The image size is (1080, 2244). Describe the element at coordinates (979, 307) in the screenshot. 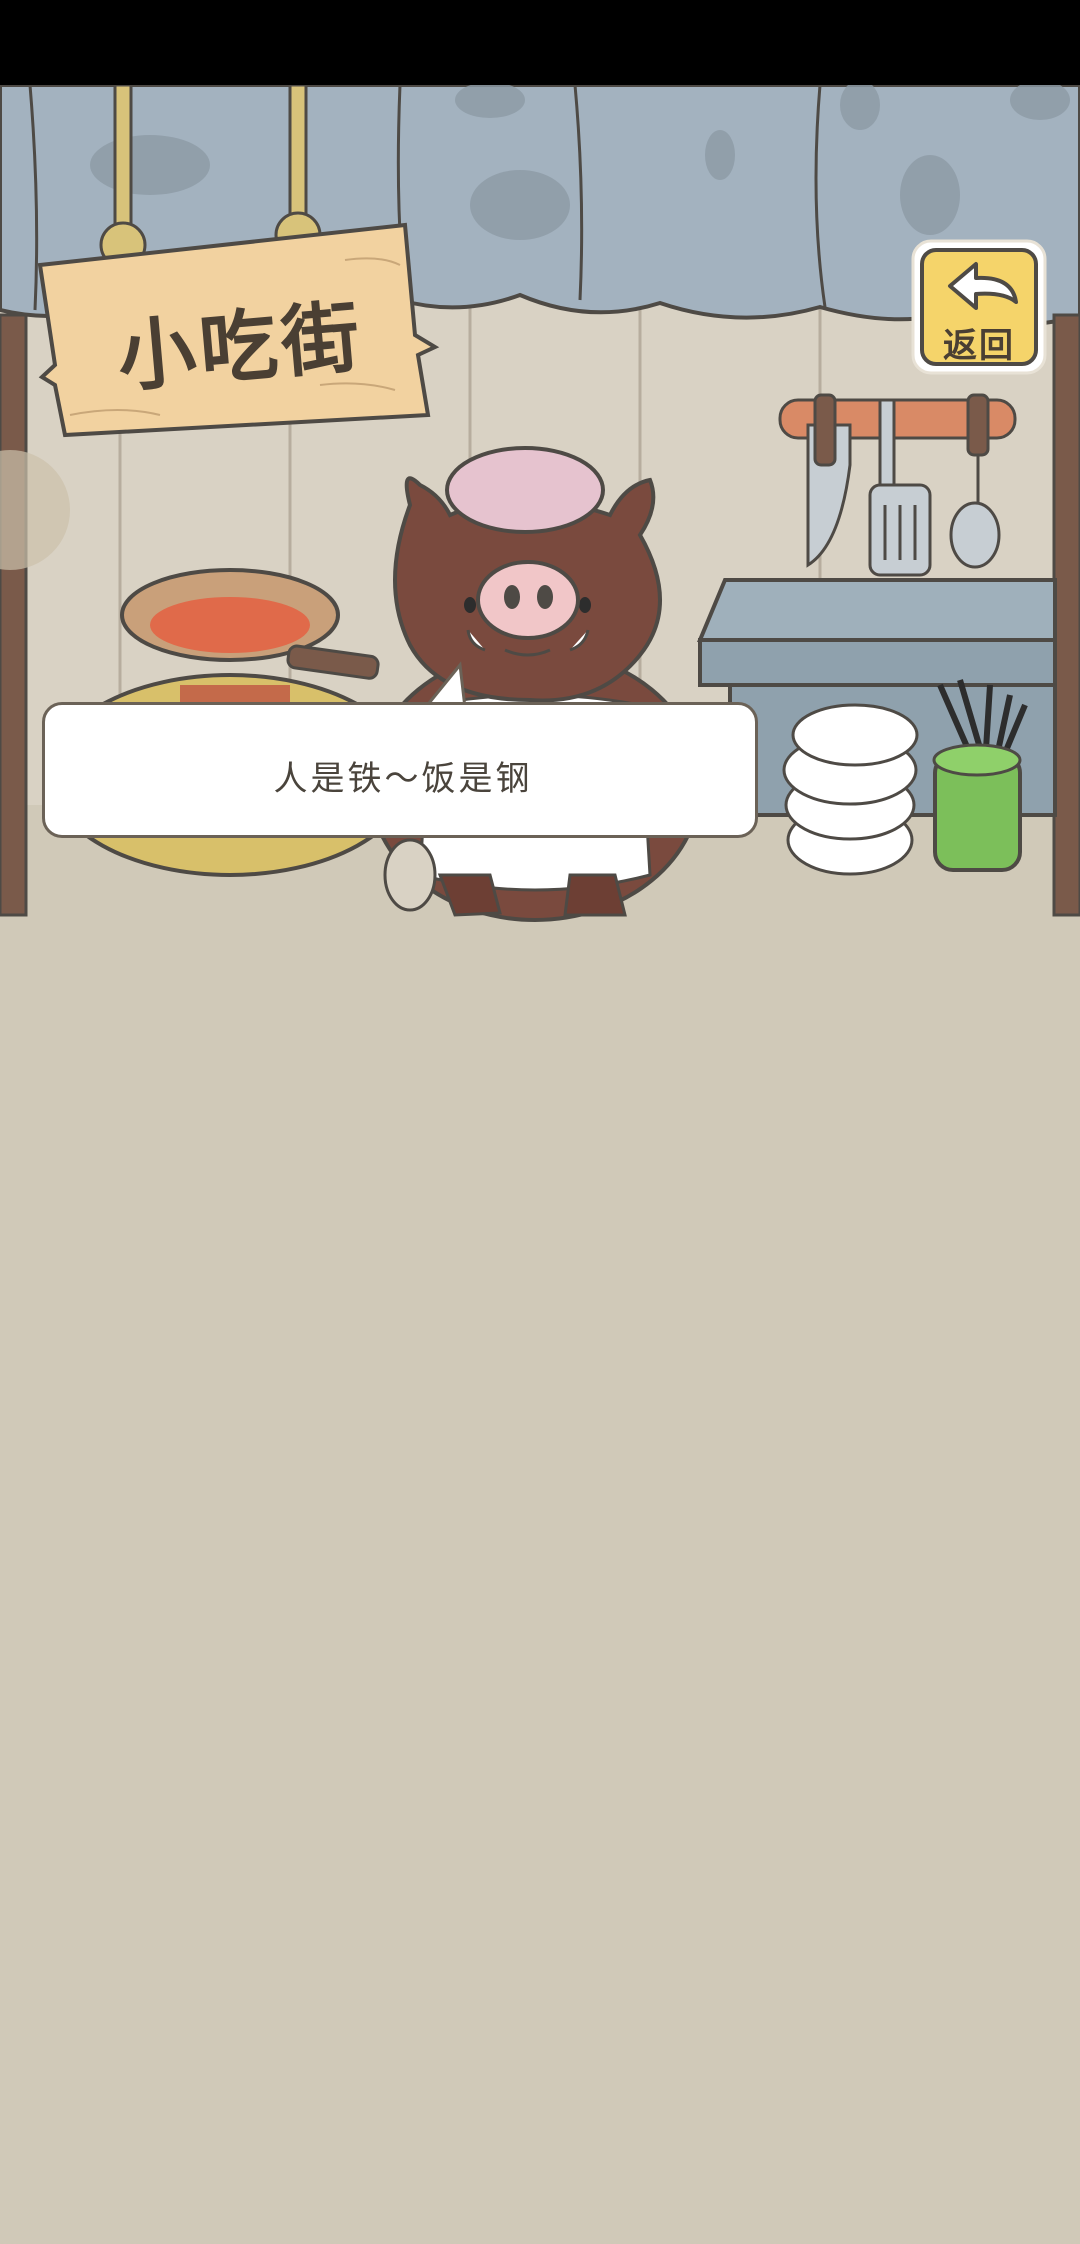

I see `back-button: 返回` at that location.